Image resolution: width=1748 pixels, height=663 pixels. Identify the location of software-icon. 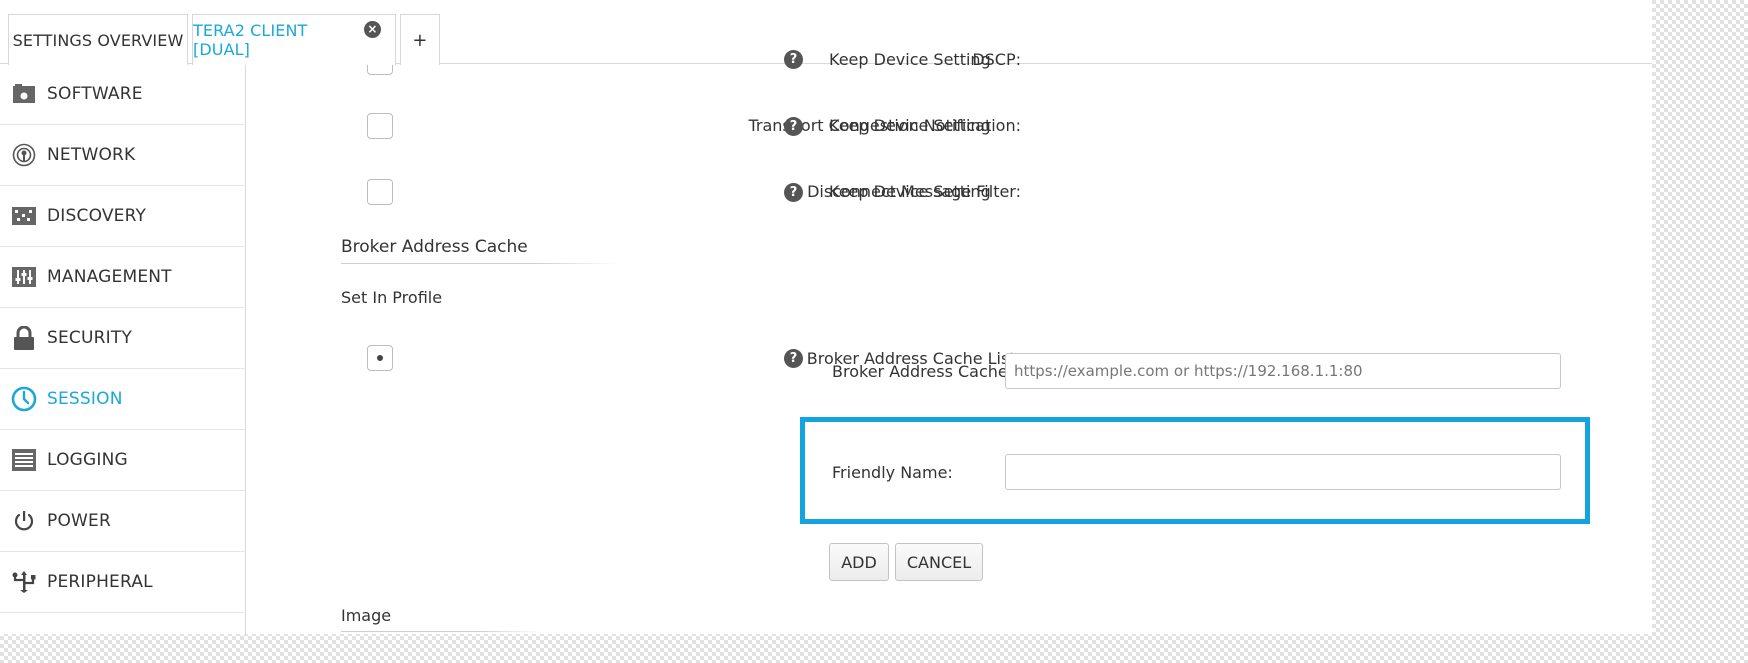
(24, 94).